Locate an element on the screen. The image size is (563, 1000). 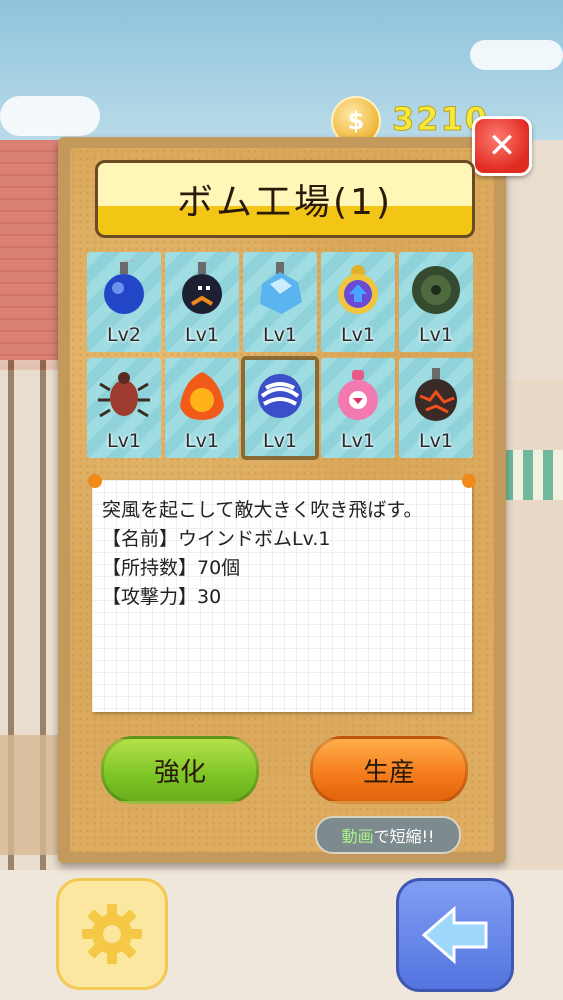
close-icon: ✕ is located at coordinates (502, 146).